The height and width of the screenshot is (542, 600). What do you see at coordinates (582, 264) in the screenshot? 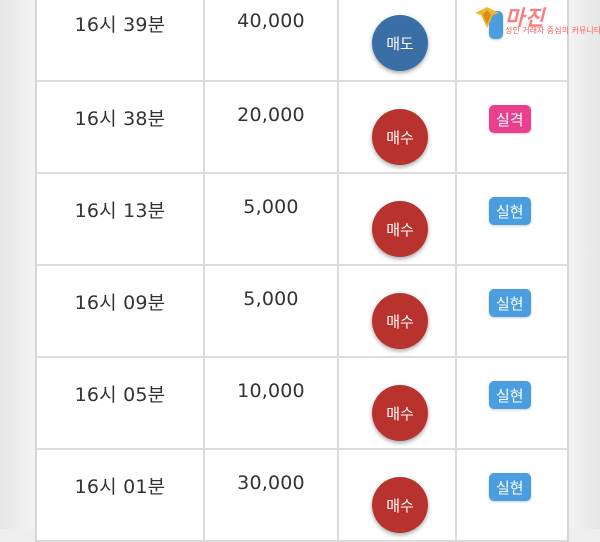
I see `right-shadow` at bounding box center [582, 264].